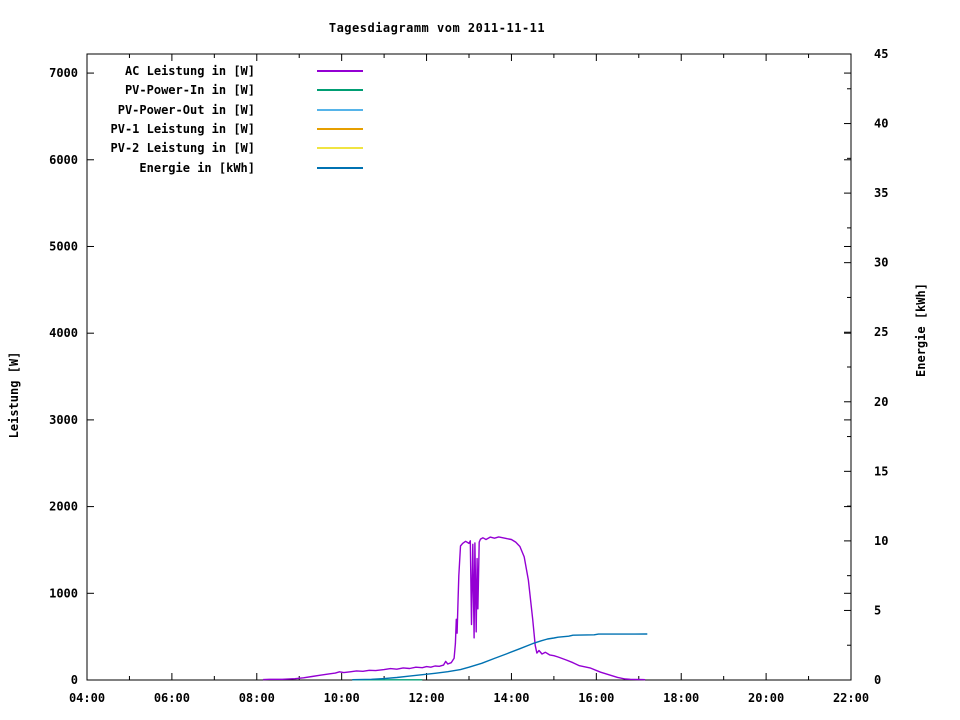  I want to click on legend-label-pv2: PV-2 Leistung in [W], so click(183, 148).